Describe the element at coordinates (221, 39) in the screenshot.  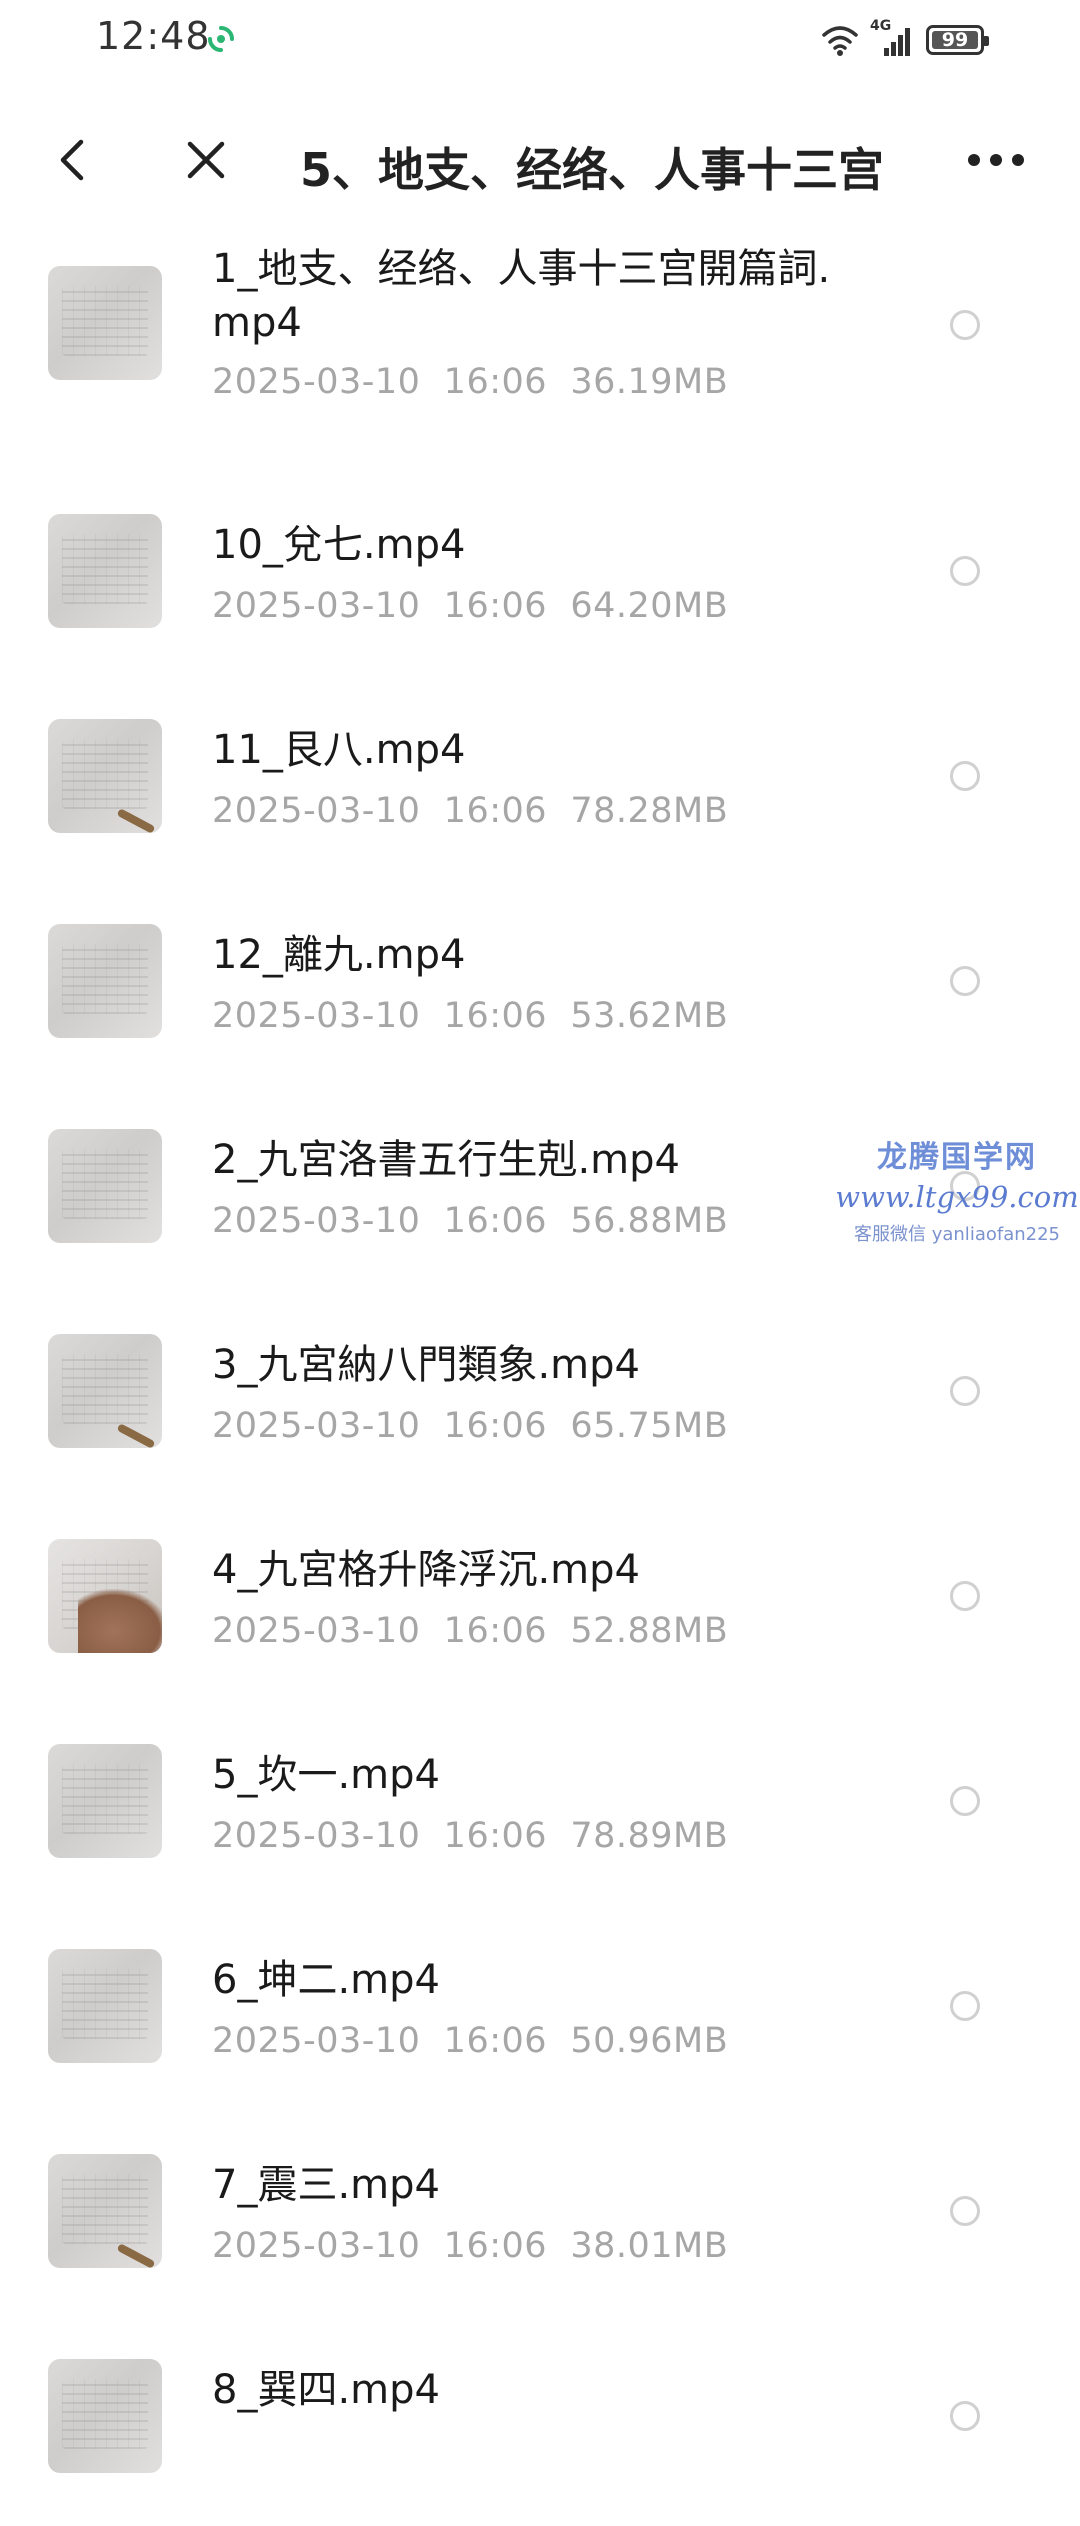
I see `sync-icon` at that location.